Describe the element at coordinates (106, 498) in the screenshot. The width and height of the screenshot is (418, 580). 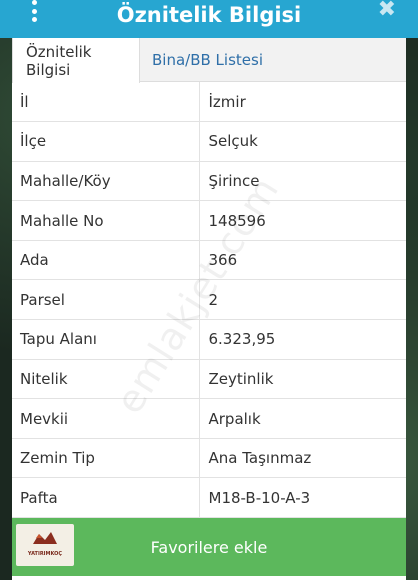
I see `attribute-key: Pafta` at that location.